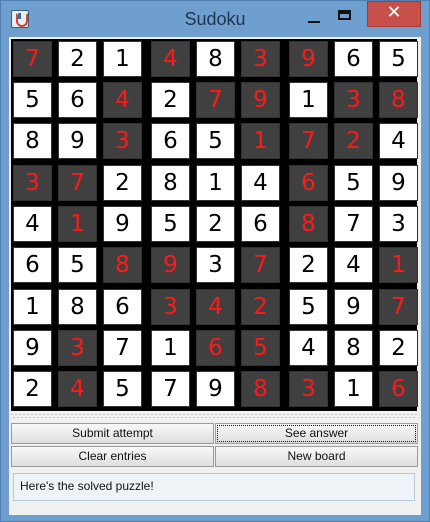  Describe the element at coordinates (316, 456) in the screenshot. I see `new-board-button: New board` at that location.